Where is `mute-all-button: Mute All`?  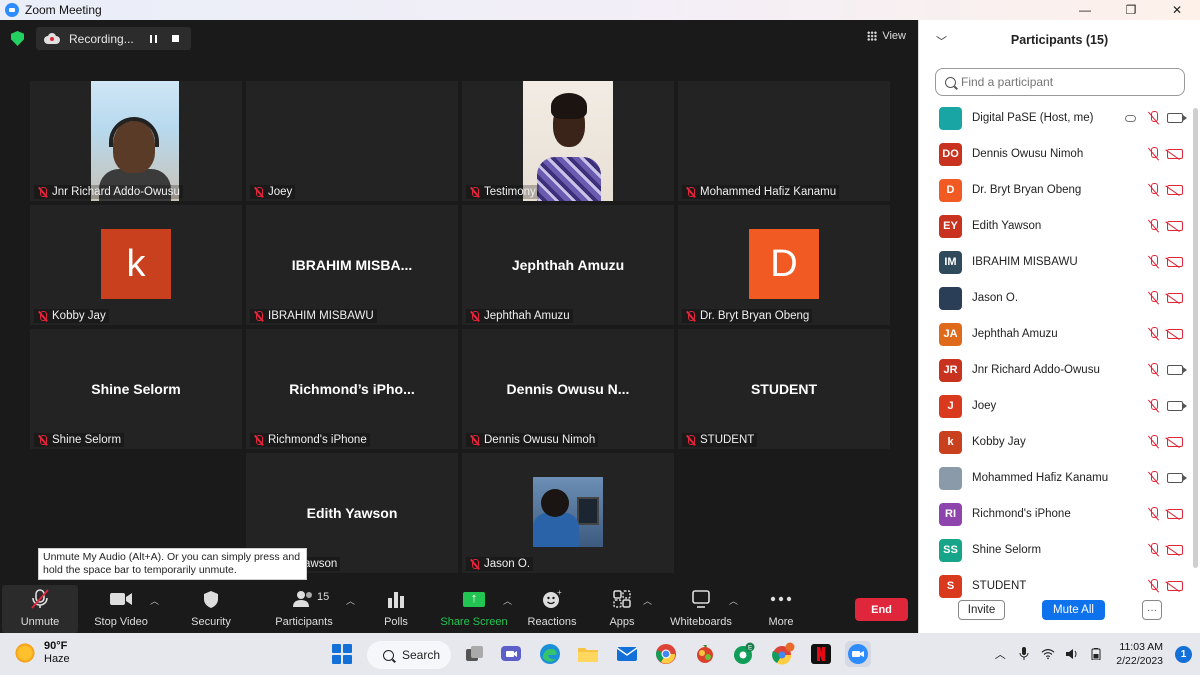
mute-all-button: Mute All is located at coordinates (1073, 610).